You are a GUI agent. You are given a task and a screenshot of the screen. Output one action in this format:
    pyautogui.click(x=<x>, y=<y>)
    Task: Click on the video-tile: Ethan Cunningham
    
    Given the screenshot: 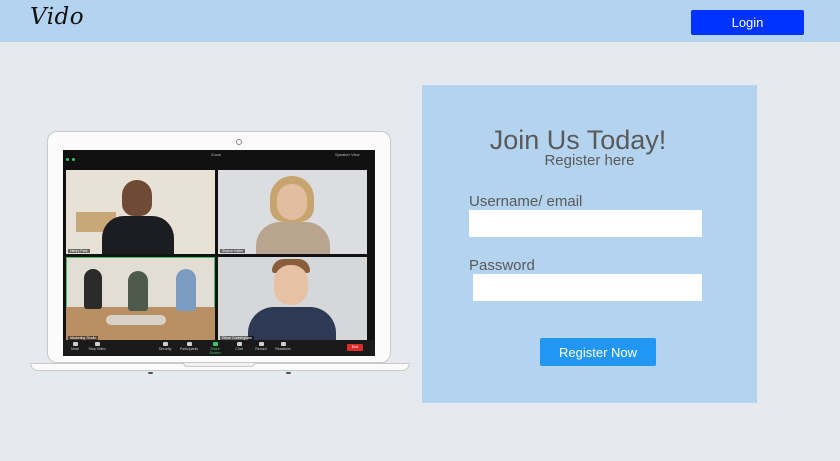 What is the action you would take?
    pyautogui.click(x=292, y=299)
    